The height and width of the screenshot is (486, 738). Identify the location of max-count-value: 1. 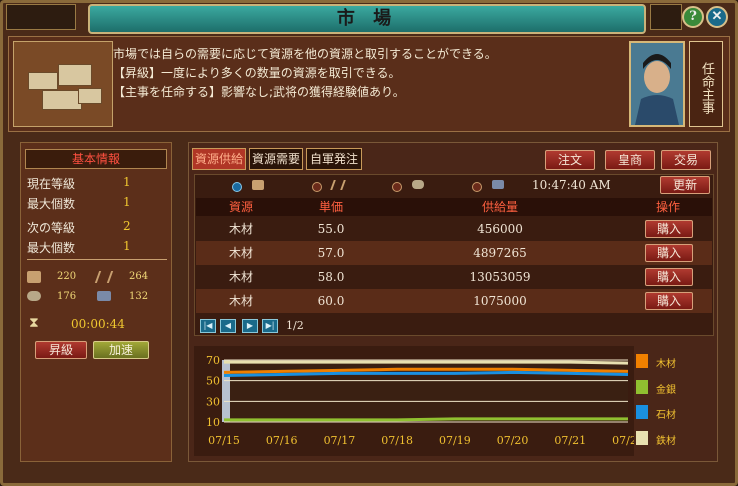
(127, 202).